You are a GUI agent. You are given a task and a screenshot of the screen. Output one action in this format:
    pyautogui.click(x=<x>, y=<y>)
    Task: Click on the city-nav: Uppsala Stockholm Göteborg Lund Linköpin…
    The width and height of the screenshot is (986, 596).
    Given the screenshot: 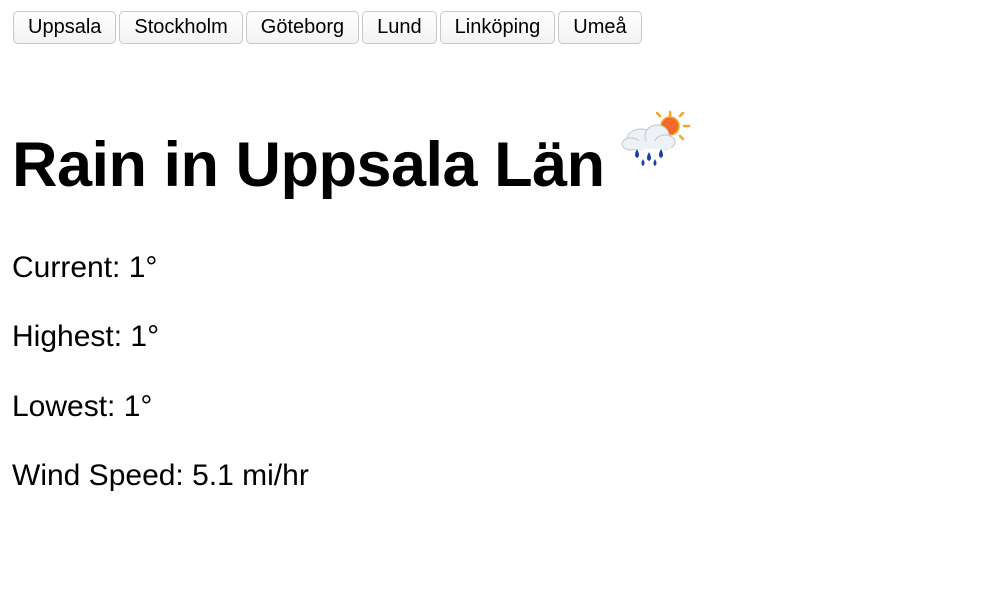 What is the action you would take?
    pyautogui.click(x=327, y=27)
    